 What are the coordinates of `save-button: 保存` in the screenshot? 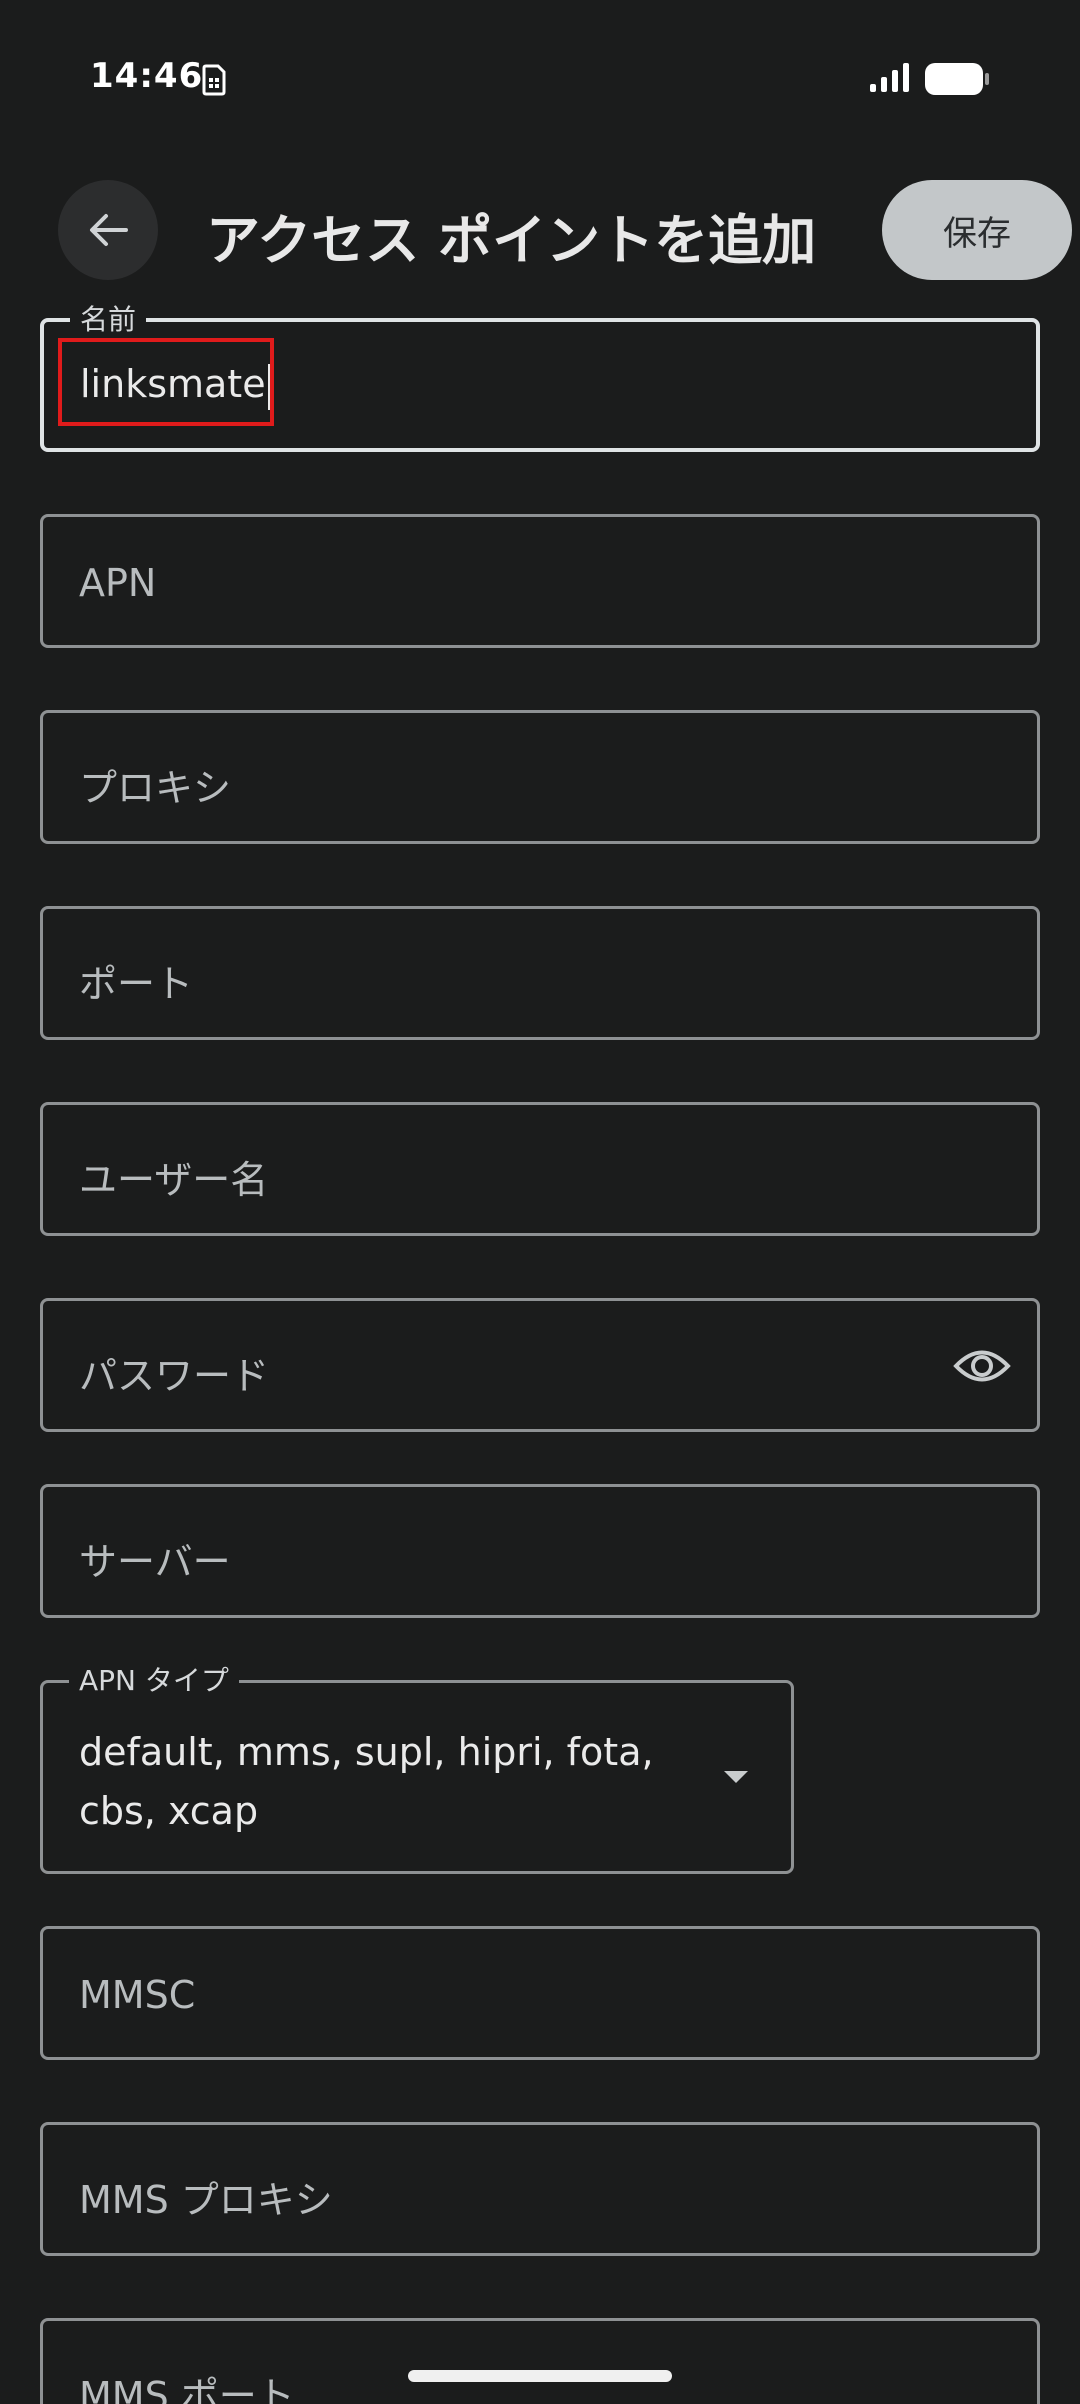 It's located at (977, 230).